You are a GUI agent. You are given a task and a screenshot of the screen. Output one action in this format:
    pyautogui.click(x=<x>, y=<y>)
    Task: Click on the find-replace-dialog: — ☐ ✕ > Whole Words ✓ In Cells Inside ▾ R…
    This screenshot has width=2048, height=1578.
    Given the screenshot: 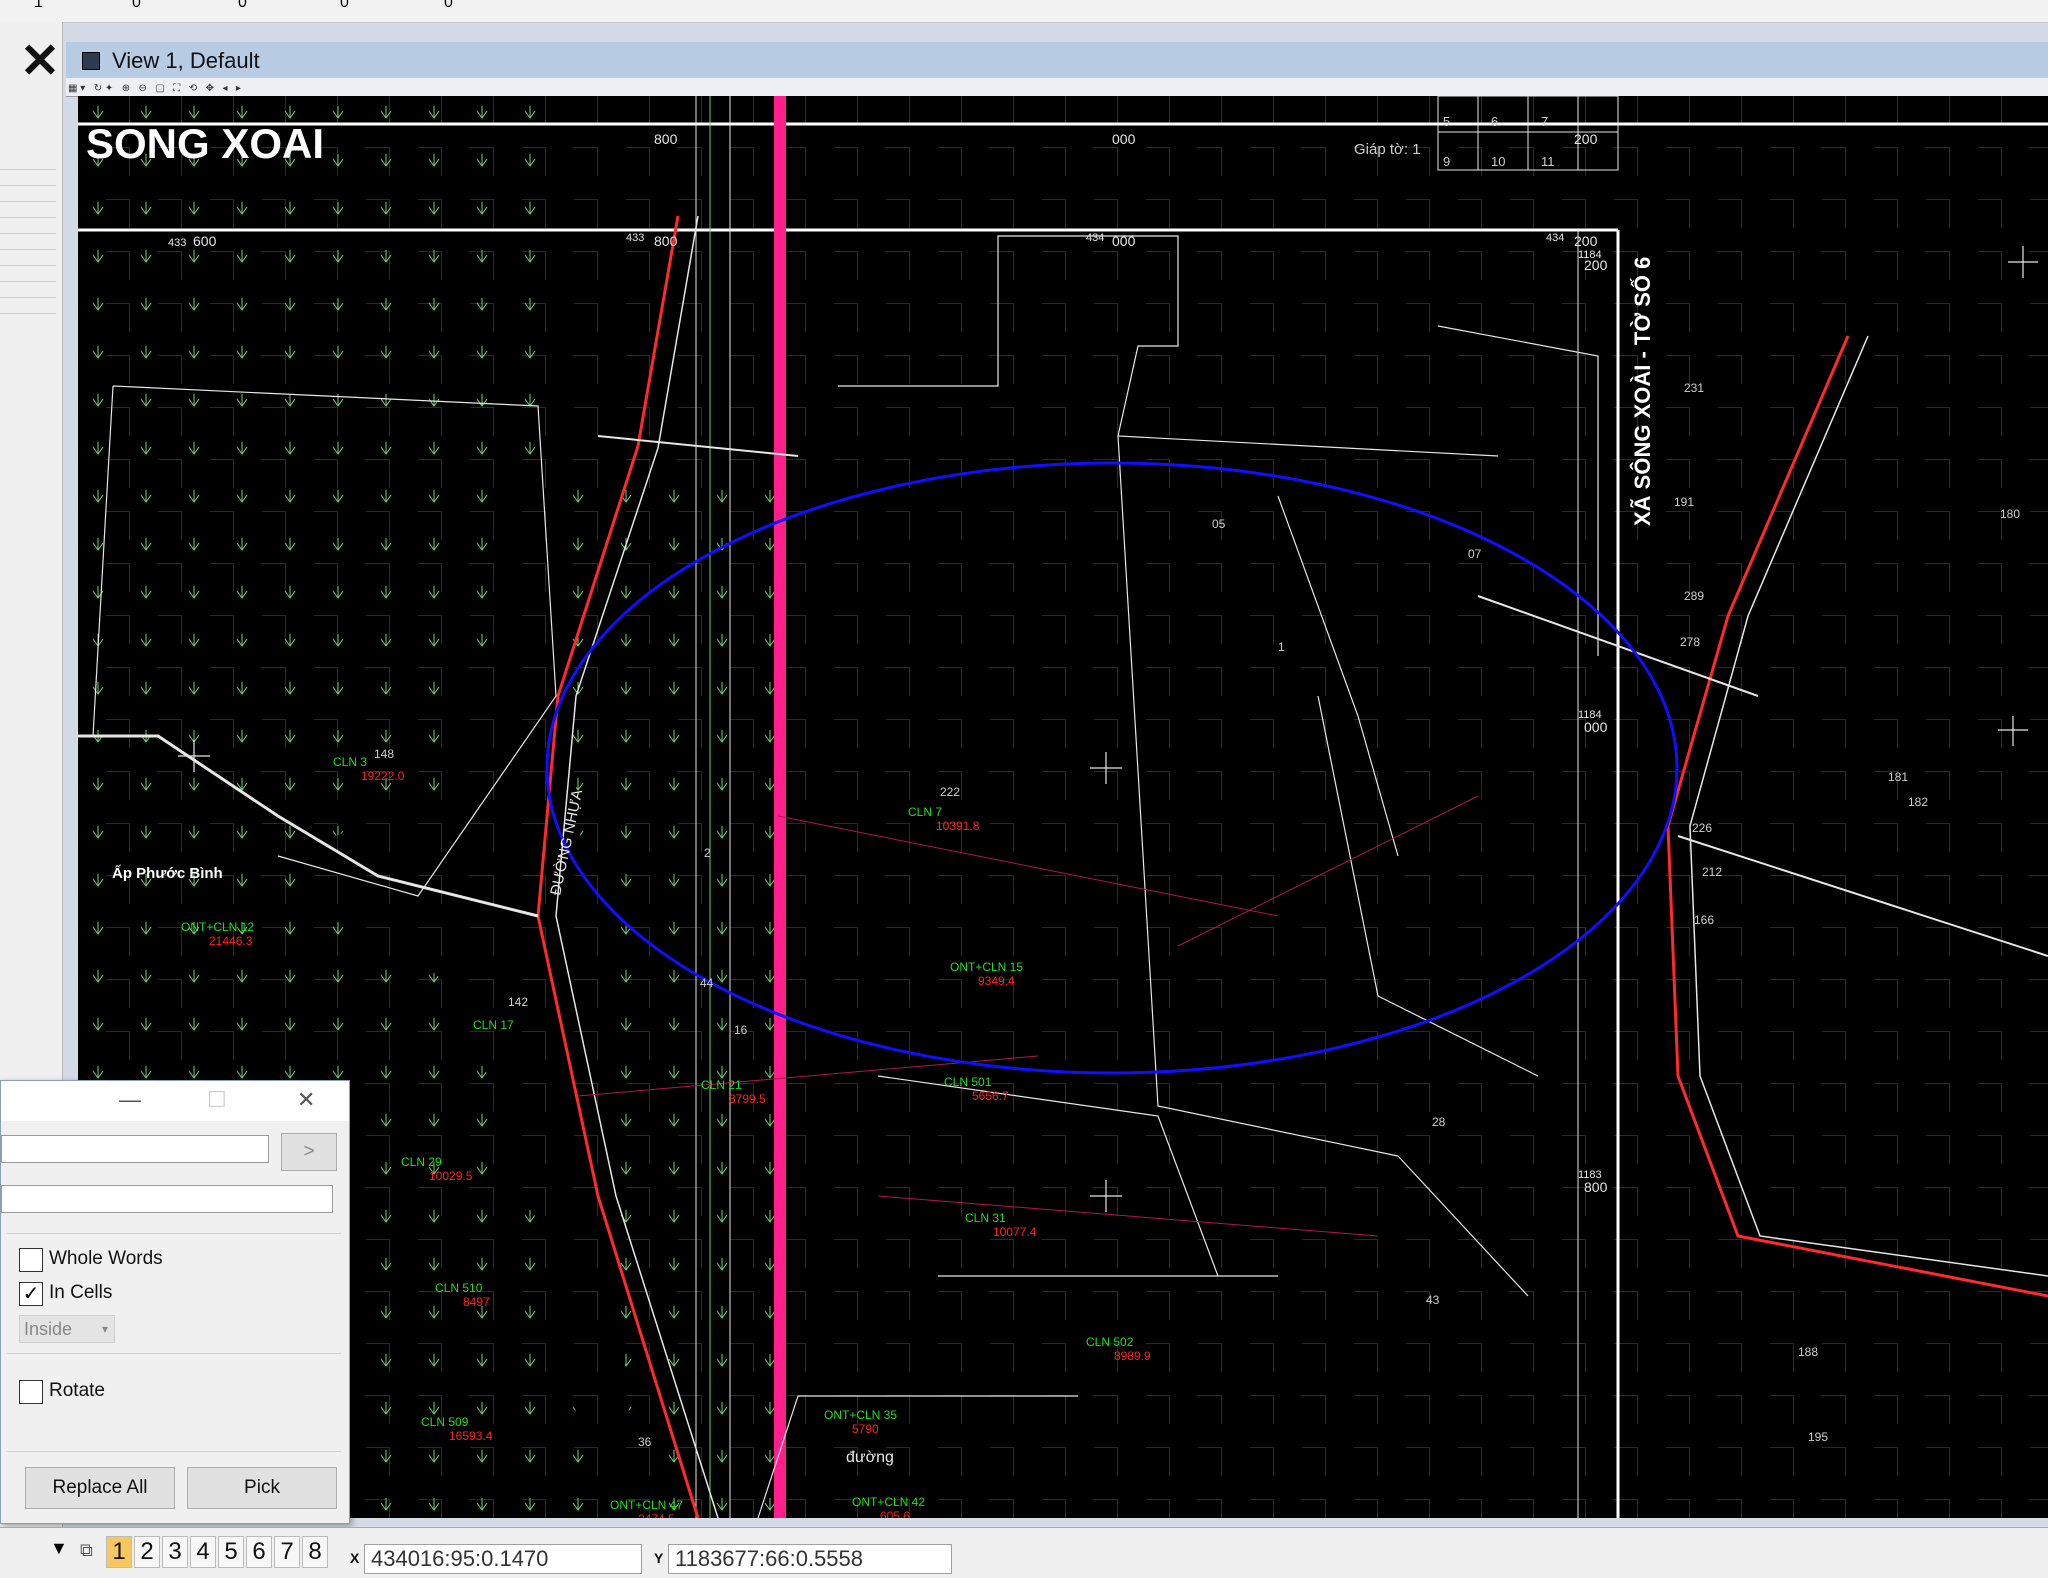 What is the action you would take?
    pyautogui.click(x=175, y=1302)
    